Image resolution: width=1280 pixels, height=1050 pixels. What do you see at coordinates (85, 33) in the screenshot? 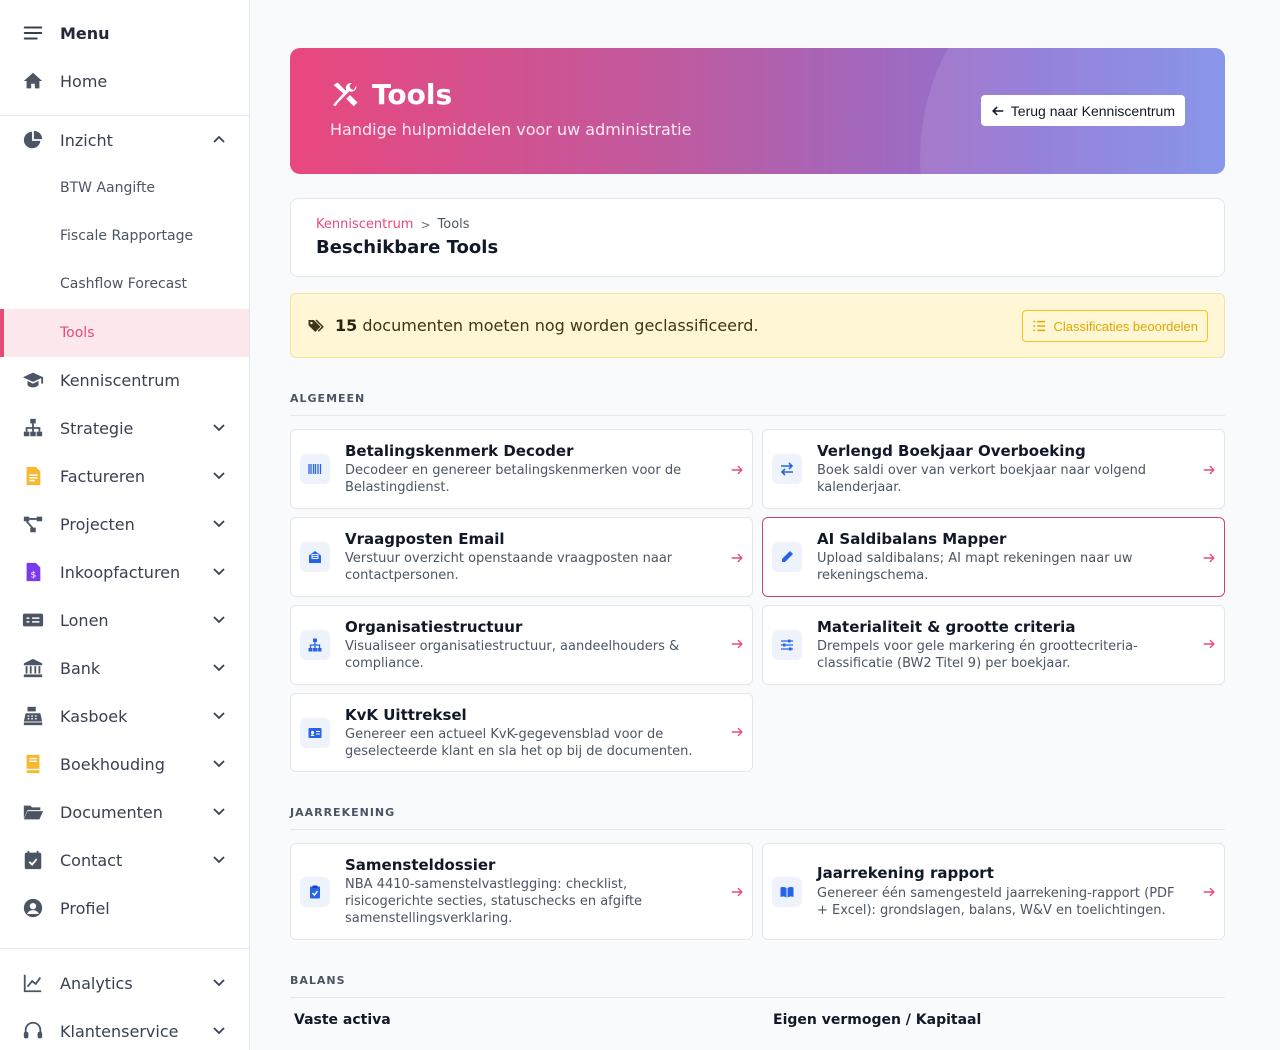
I see `menu-label: Menu` at bounding box center [85, 33].